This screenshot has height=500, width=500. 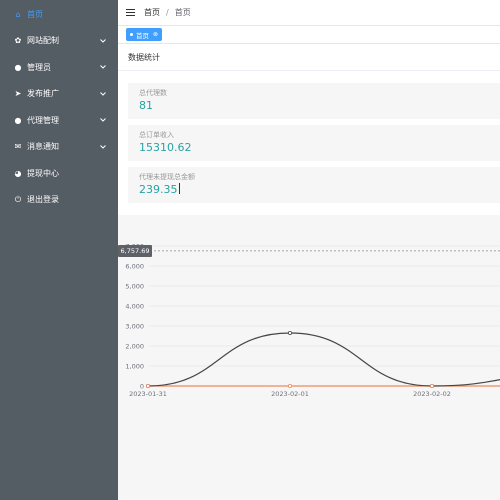 I want to click on sidebar-item-label: 网站配制, so click(x=43, y=41).